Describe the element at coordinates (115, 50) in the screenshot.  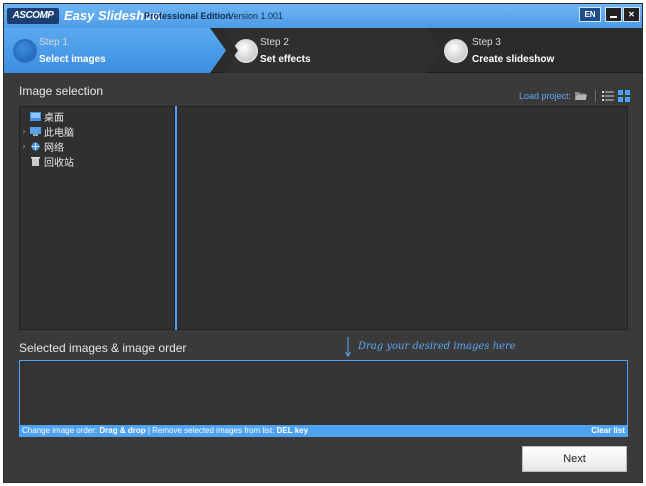
I see `step-1: Step 1 Select images` at that location.